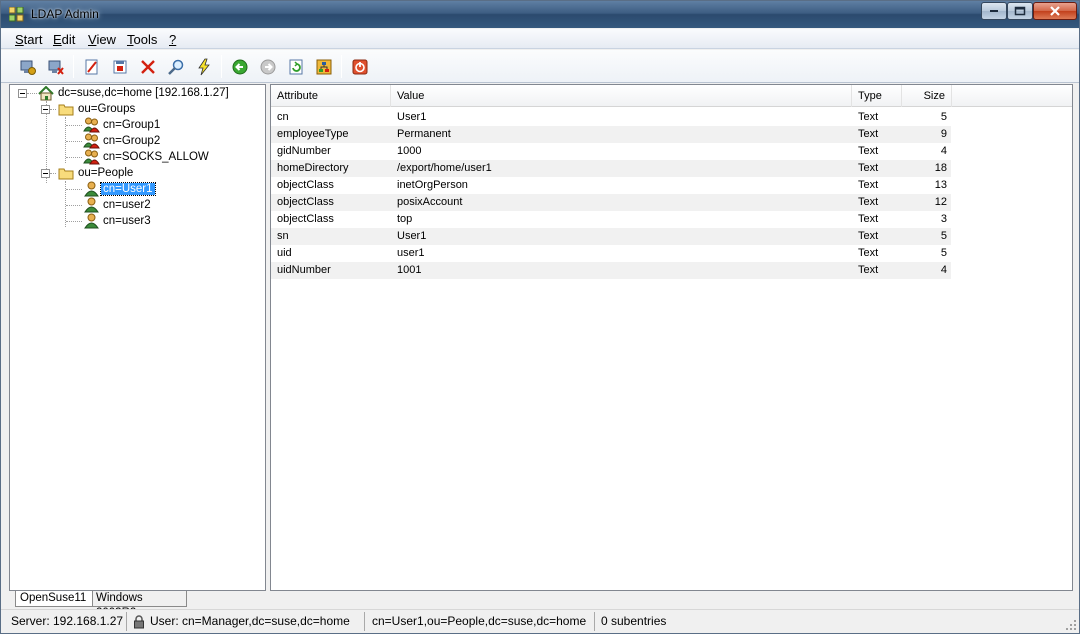  I want to click on table-row: uid user1 Text 5, so click(611, 253).